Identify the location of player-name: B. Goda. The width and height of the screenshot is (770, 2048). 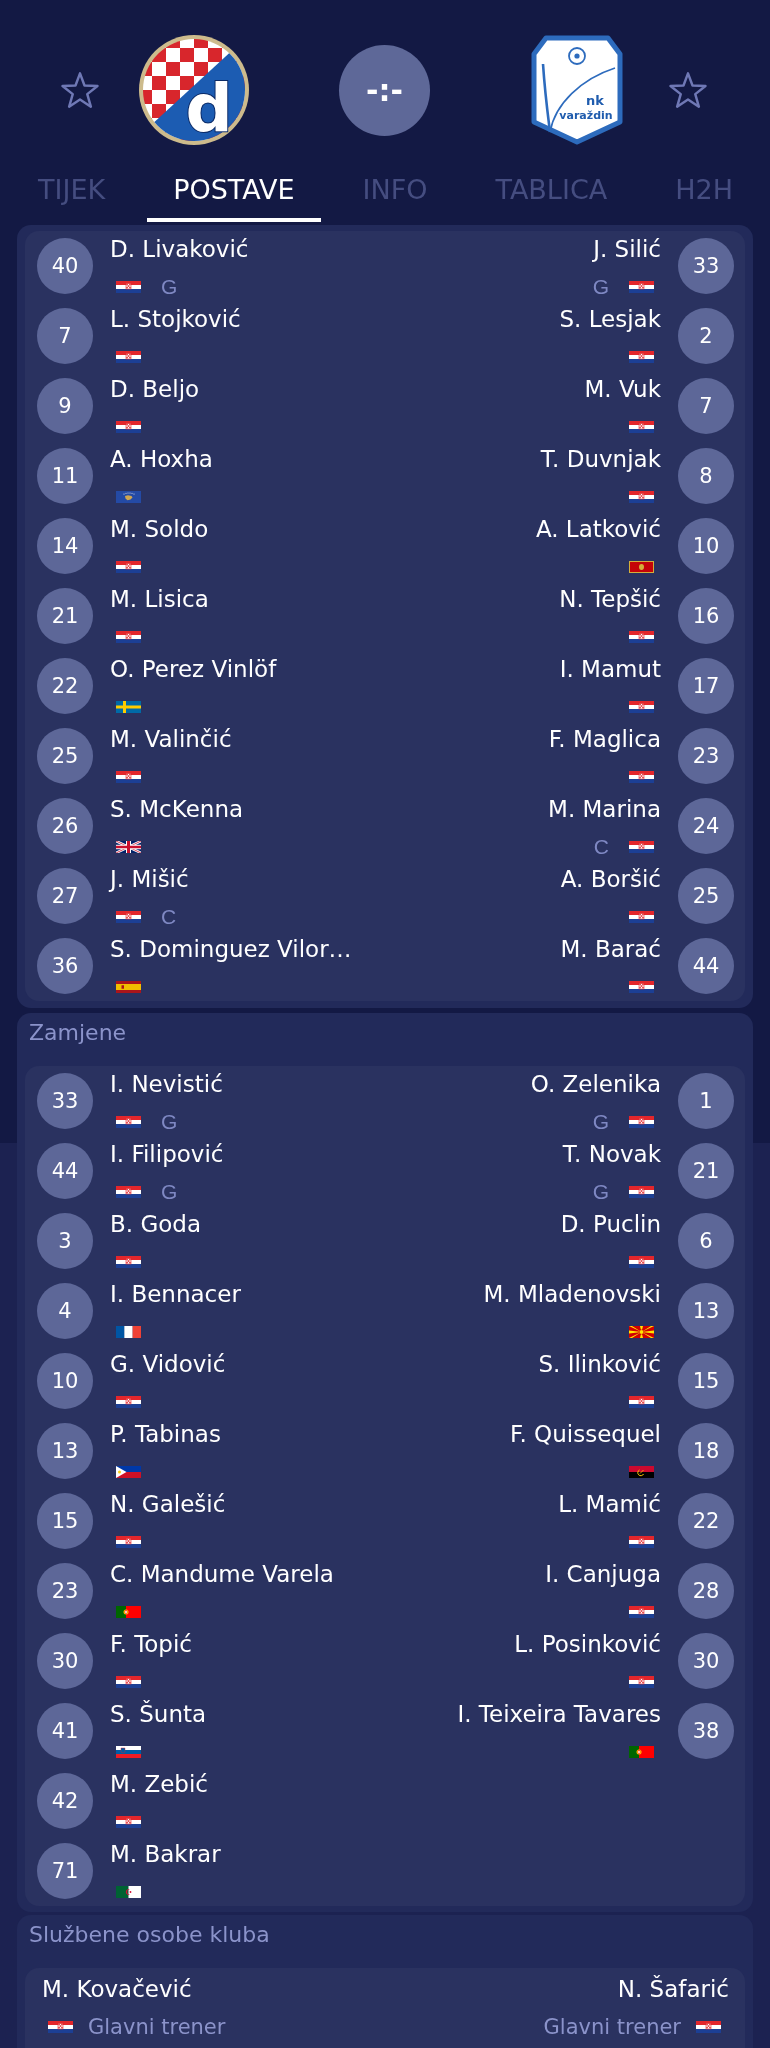
(155, 1224).